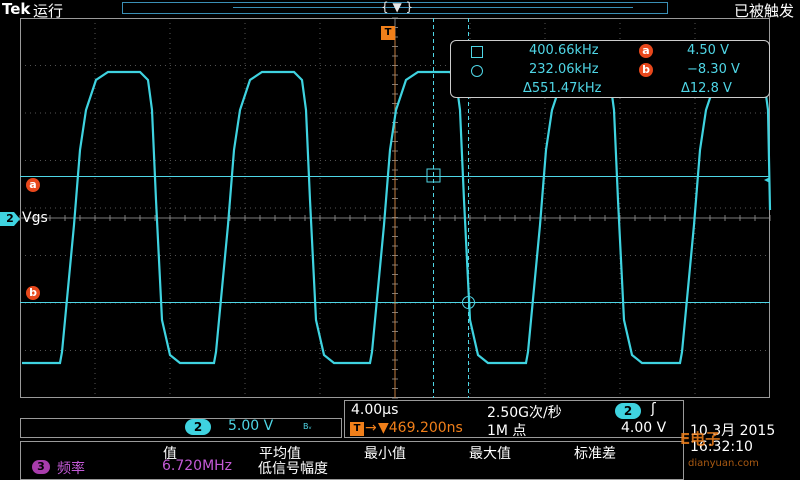 This screenshot has height=480, width=800. I want to click on trigger-level-arrow, so click(767, 180).